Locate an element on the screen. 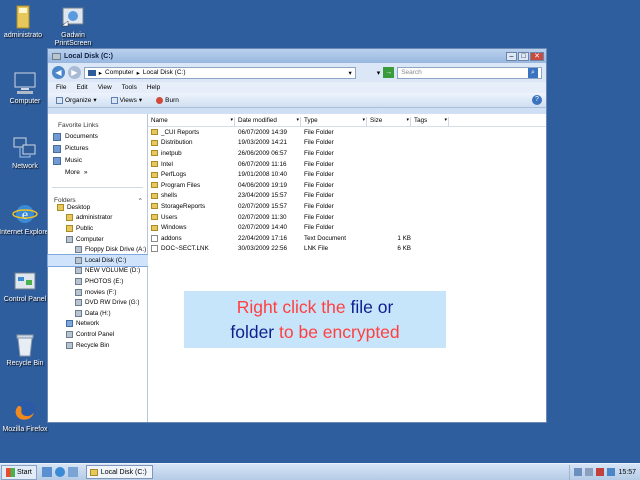 The width and height of the screenshot is (640, 480). tree-item: Data (H:) is located at coordinates (98, 313).